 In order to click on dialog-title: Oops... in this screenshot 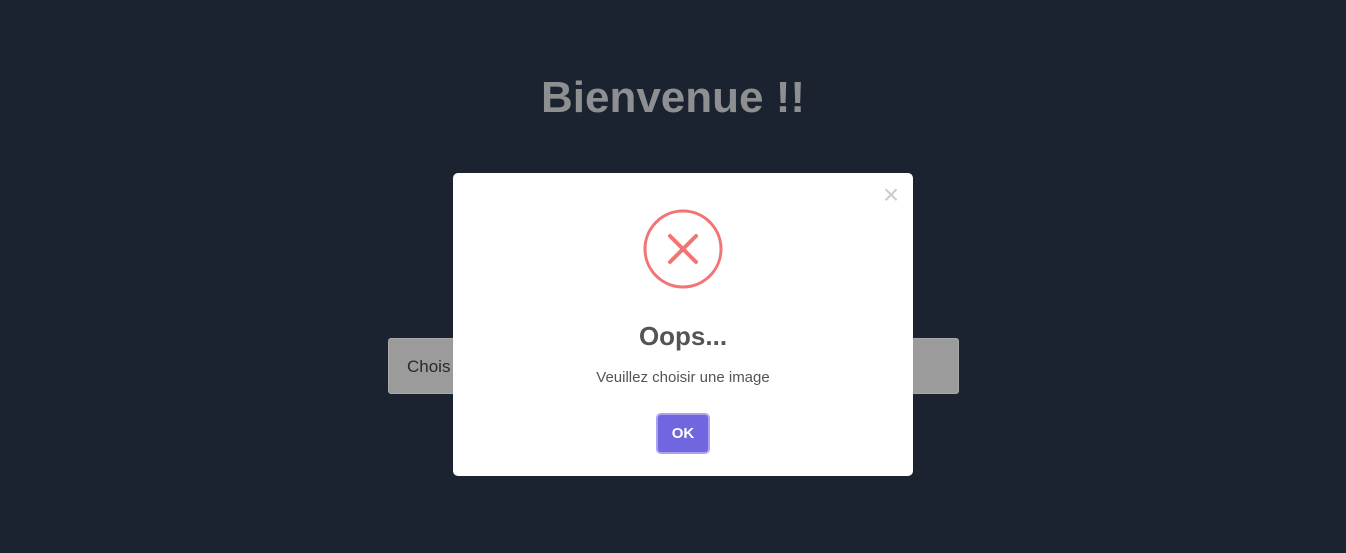, I will do `click(683, 336)`.